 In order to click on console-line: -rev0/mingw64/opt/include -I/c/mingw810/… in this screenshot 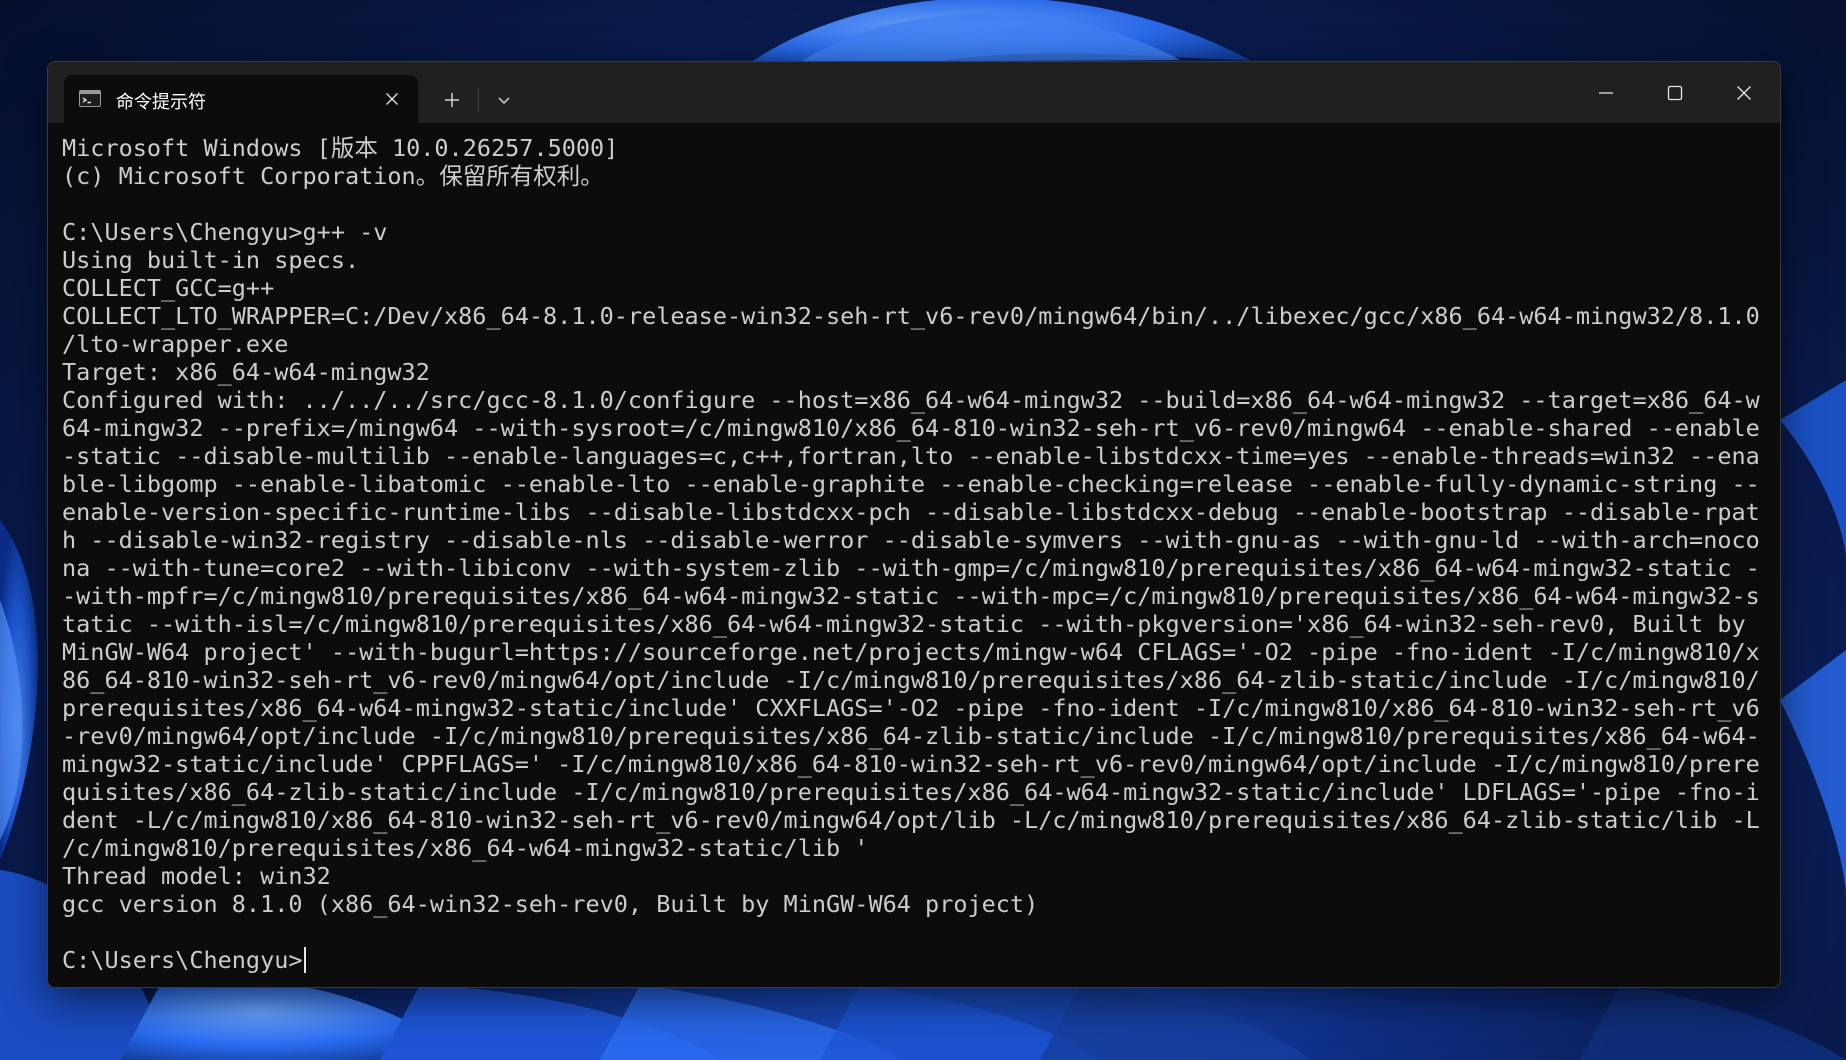, I will do `click(911, 736)`.